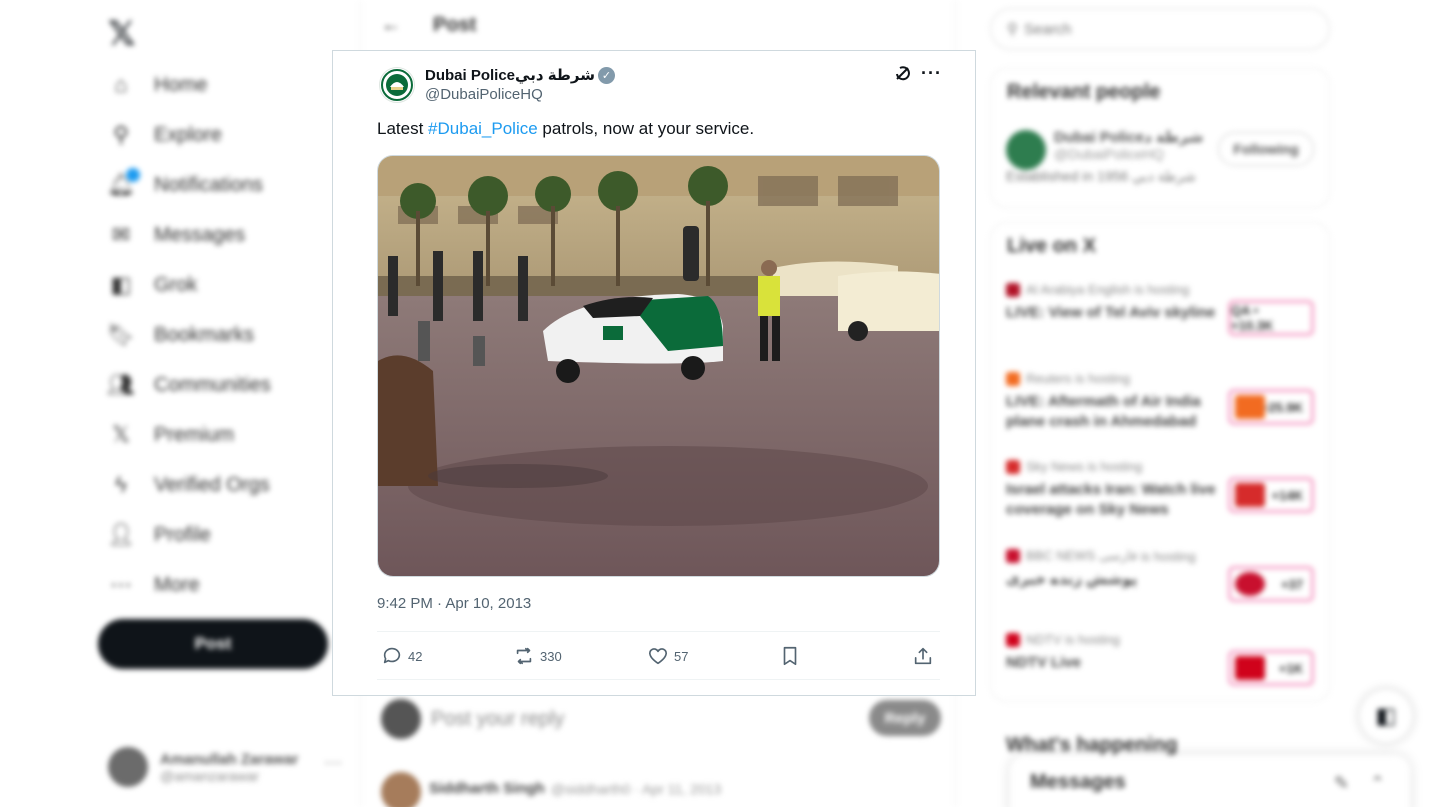 This screenshot has width=1430, height=807. I want to click on grok-explain-icon, so click(903, 76).